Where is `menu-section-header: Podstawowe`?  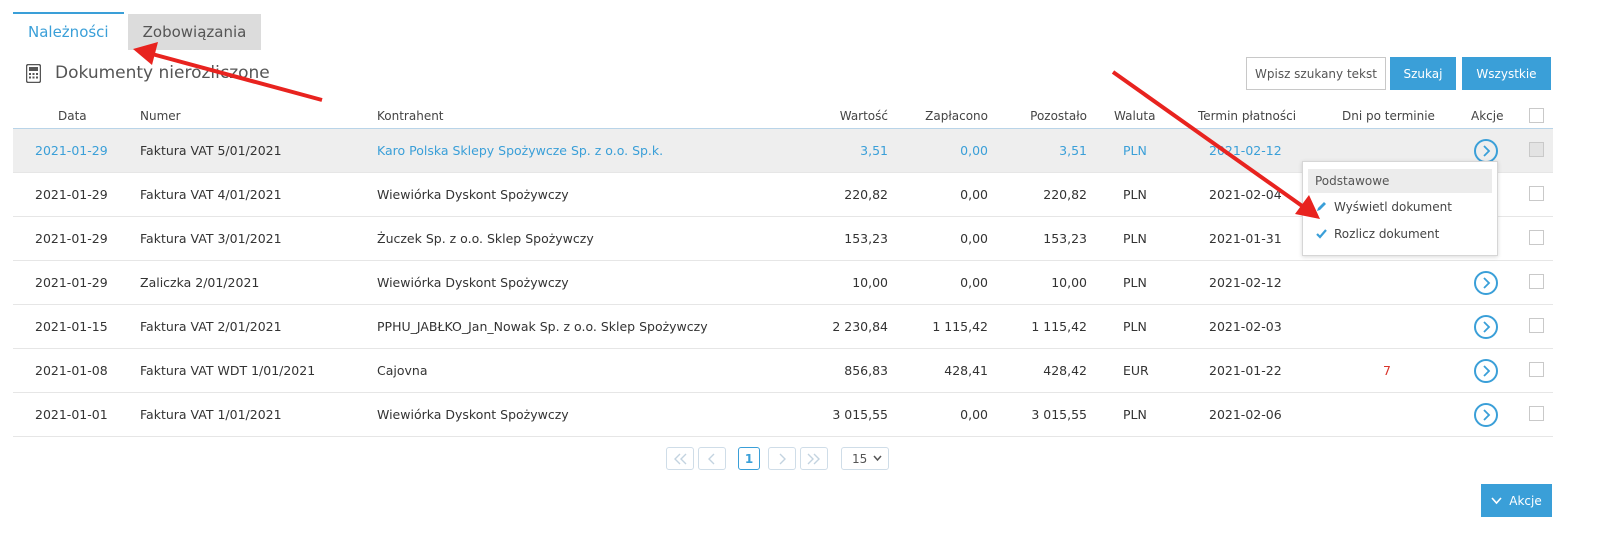 menu-section-header: Podstawowe is located at coordinates (1400, 181).